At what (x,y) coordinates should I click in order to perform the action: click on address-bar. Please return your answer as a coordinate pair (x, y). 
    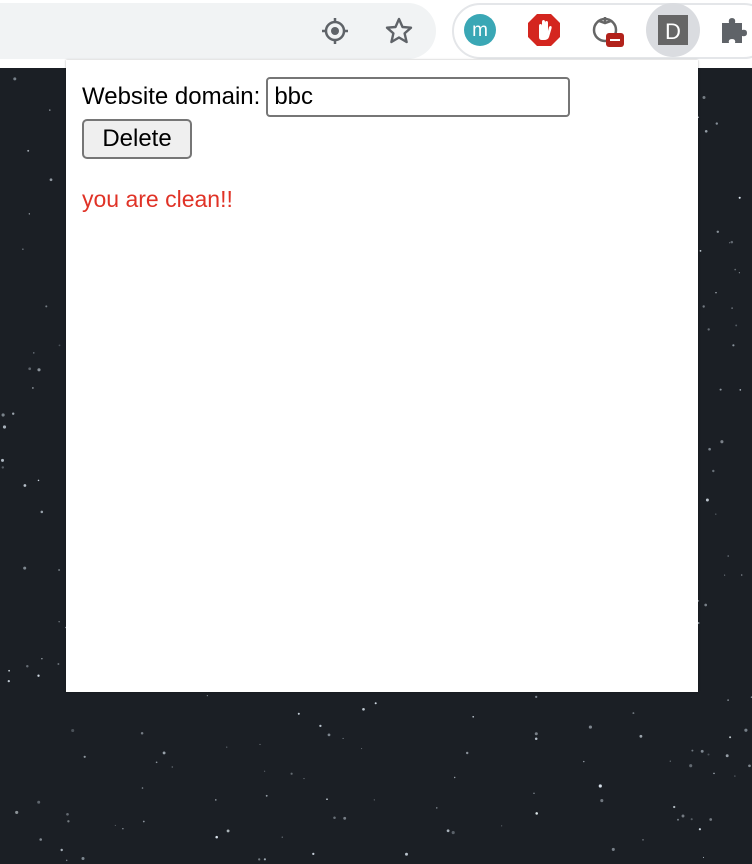
    Looking at the image, I should click on (218, 31).